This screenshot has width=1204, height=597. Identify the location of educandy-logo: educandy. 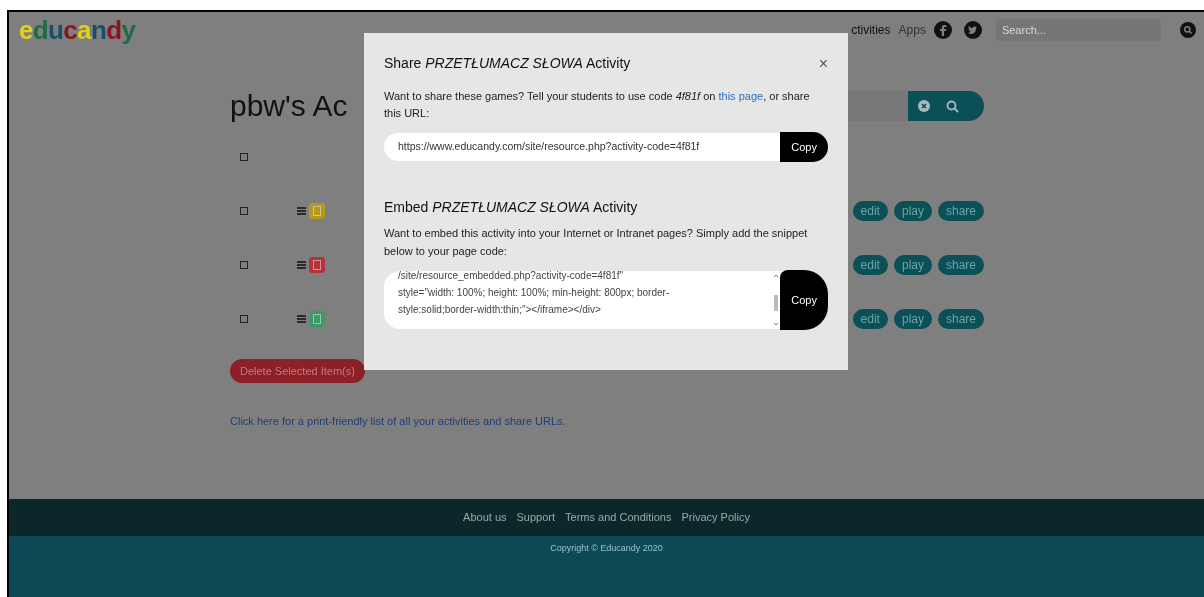
(77, 30).